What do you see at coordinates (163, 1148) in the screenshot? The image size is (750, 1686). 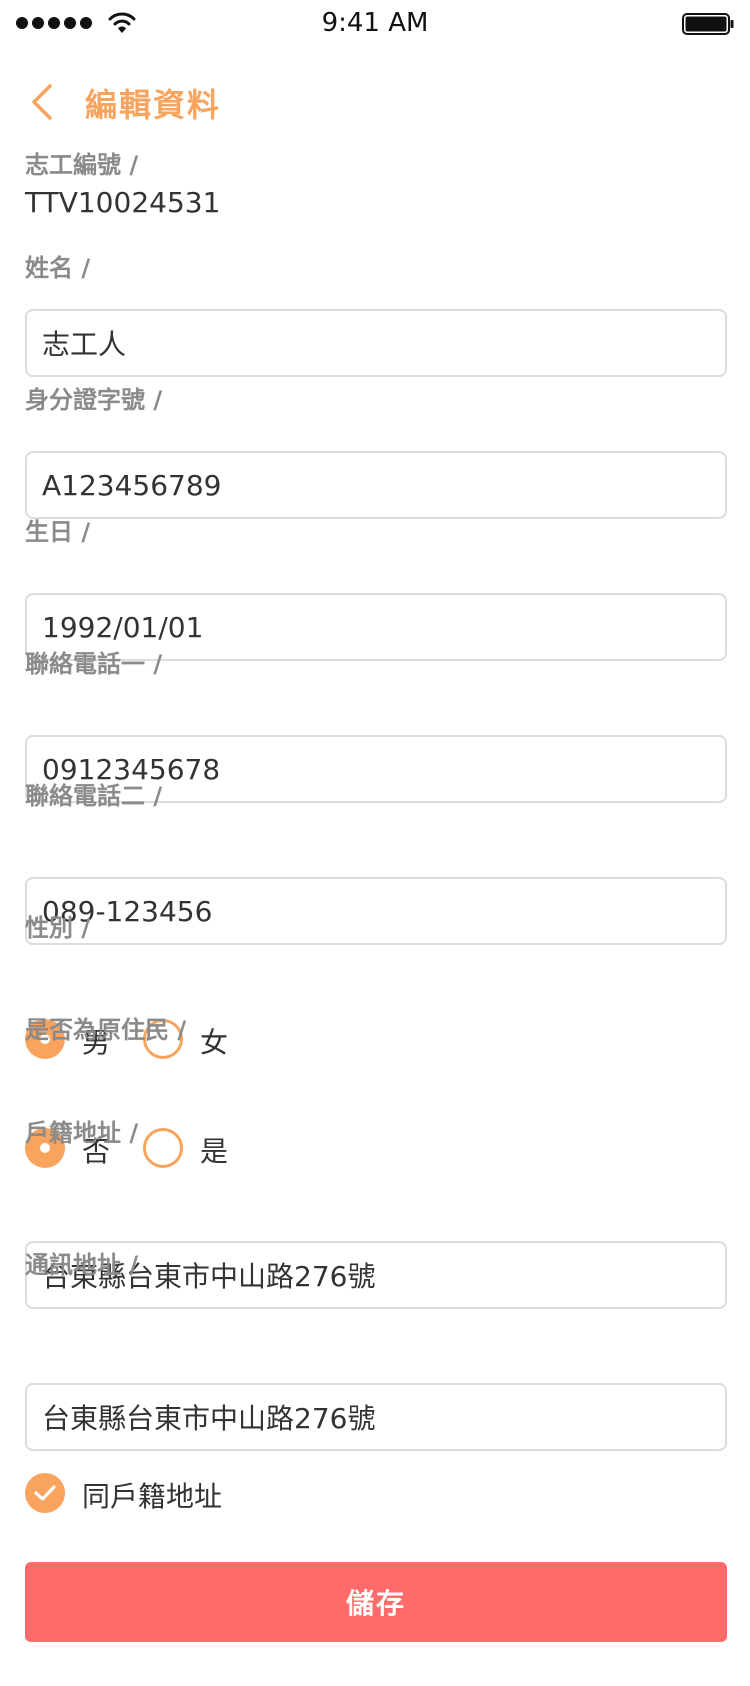 I see `aboriginal-yes-radio` at bounding box center [163, 1148].